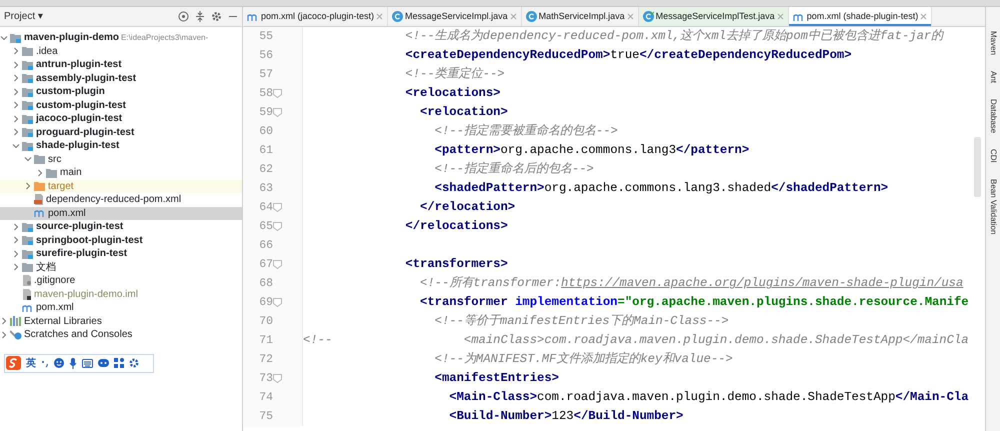  What do you see at coordinates (23, 16) in the screenshot?
I see `panel-title: Project ▾` at bounding box center [23, 16].